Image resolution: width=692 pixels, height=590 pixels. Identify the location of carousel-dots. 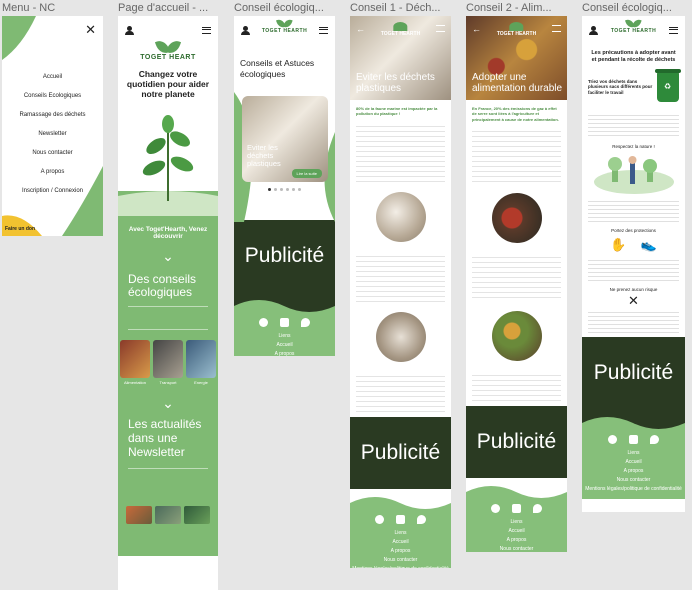
(284, 190).